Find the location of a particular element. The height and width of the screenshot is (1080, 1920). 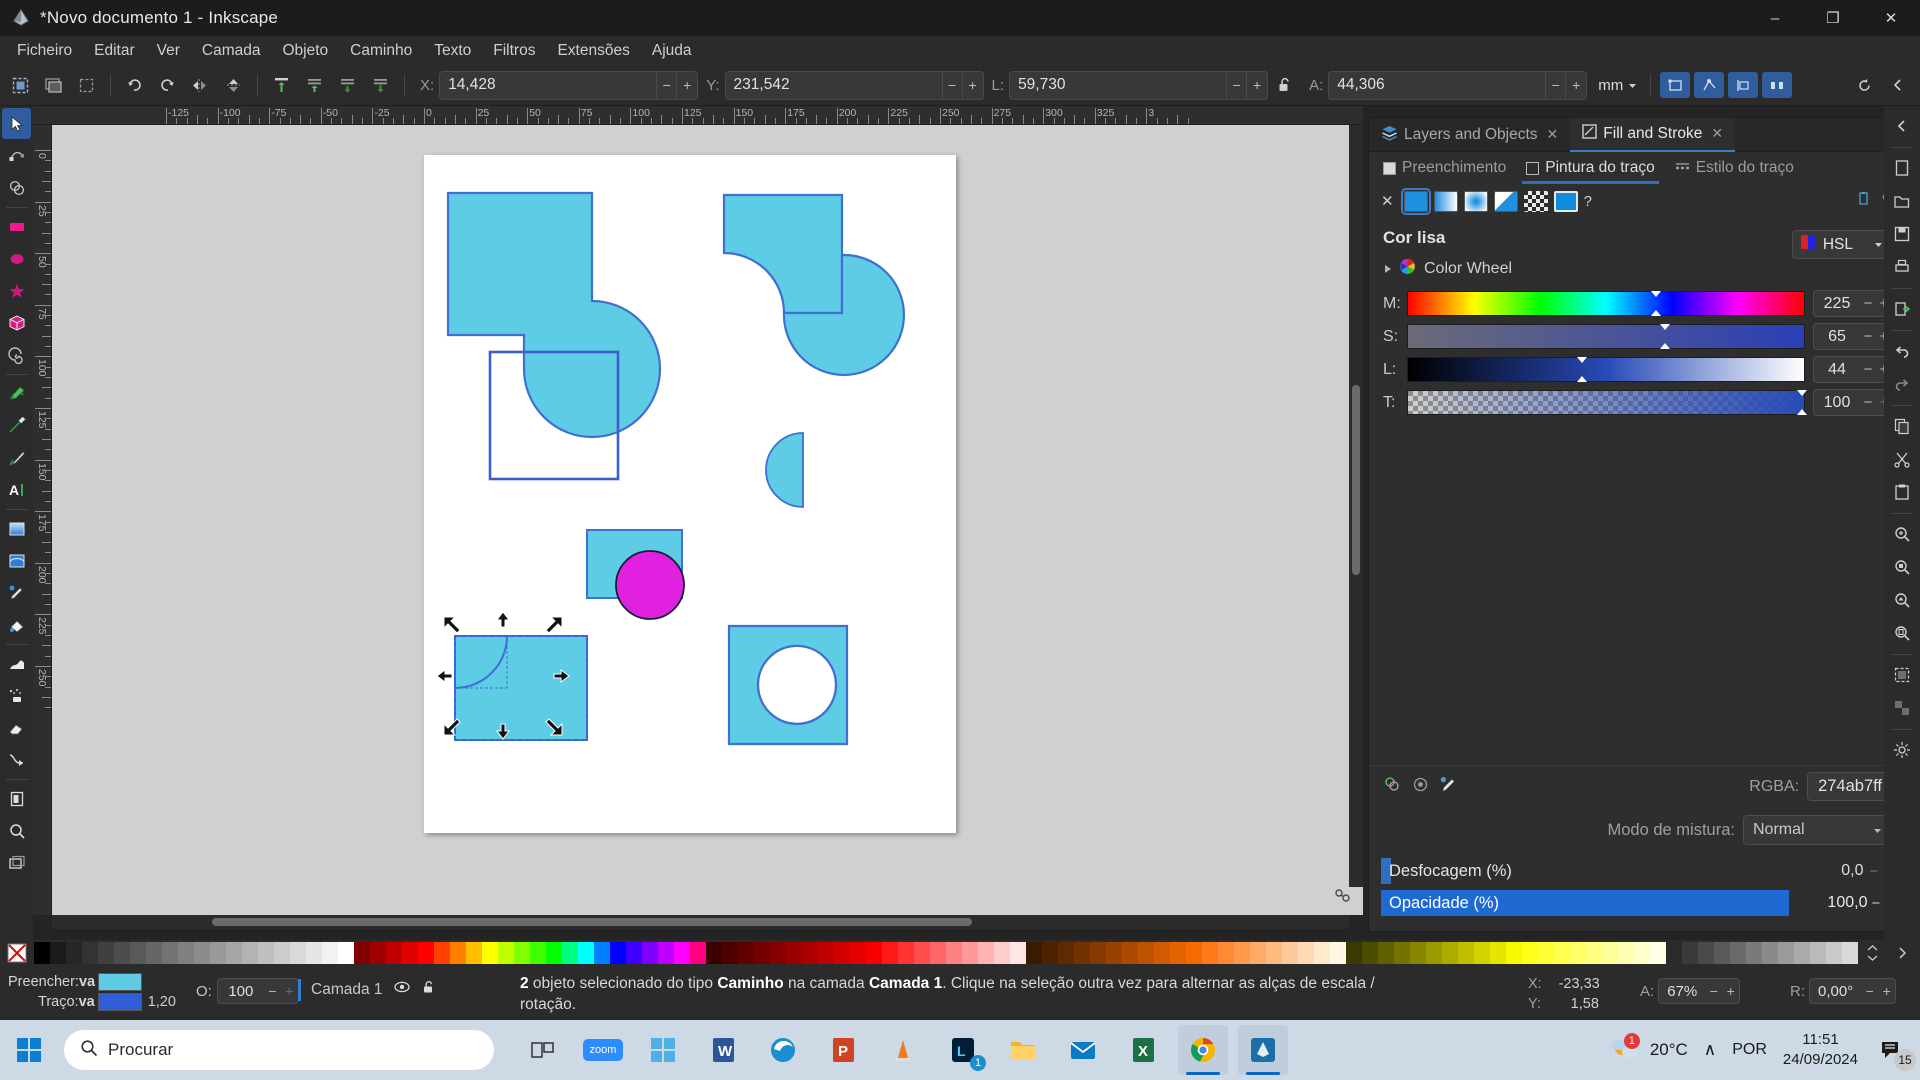

alpha-marker-top is located at coordinates (1802, 393).